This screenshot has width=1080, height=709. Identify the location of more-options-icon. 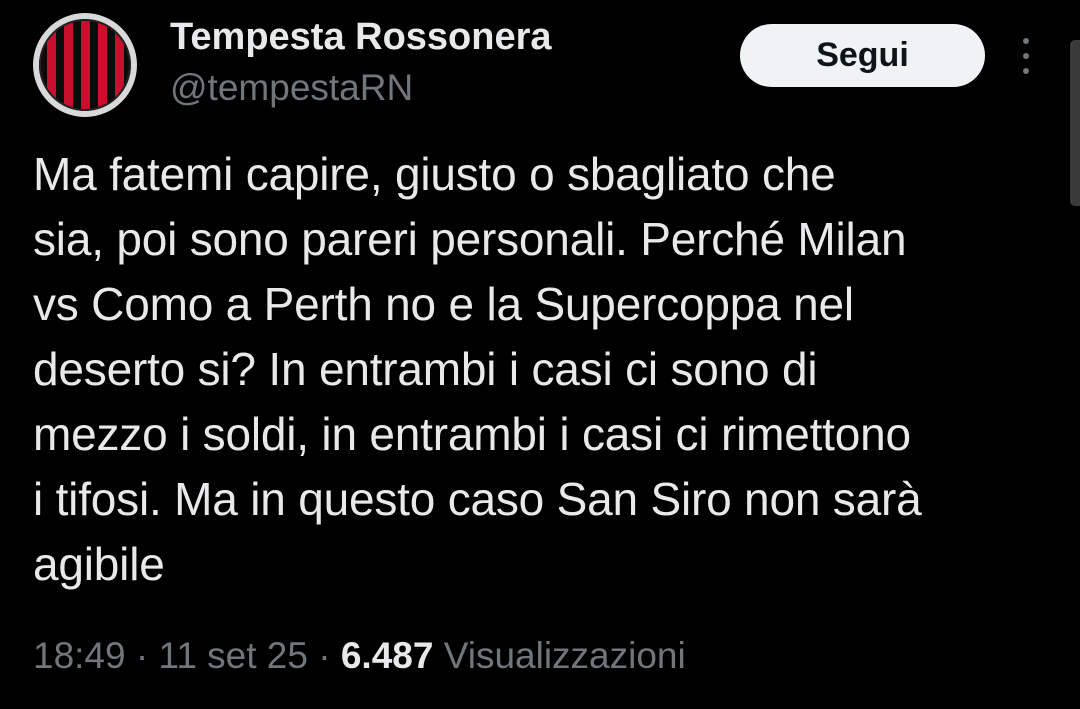
(1026, 56).